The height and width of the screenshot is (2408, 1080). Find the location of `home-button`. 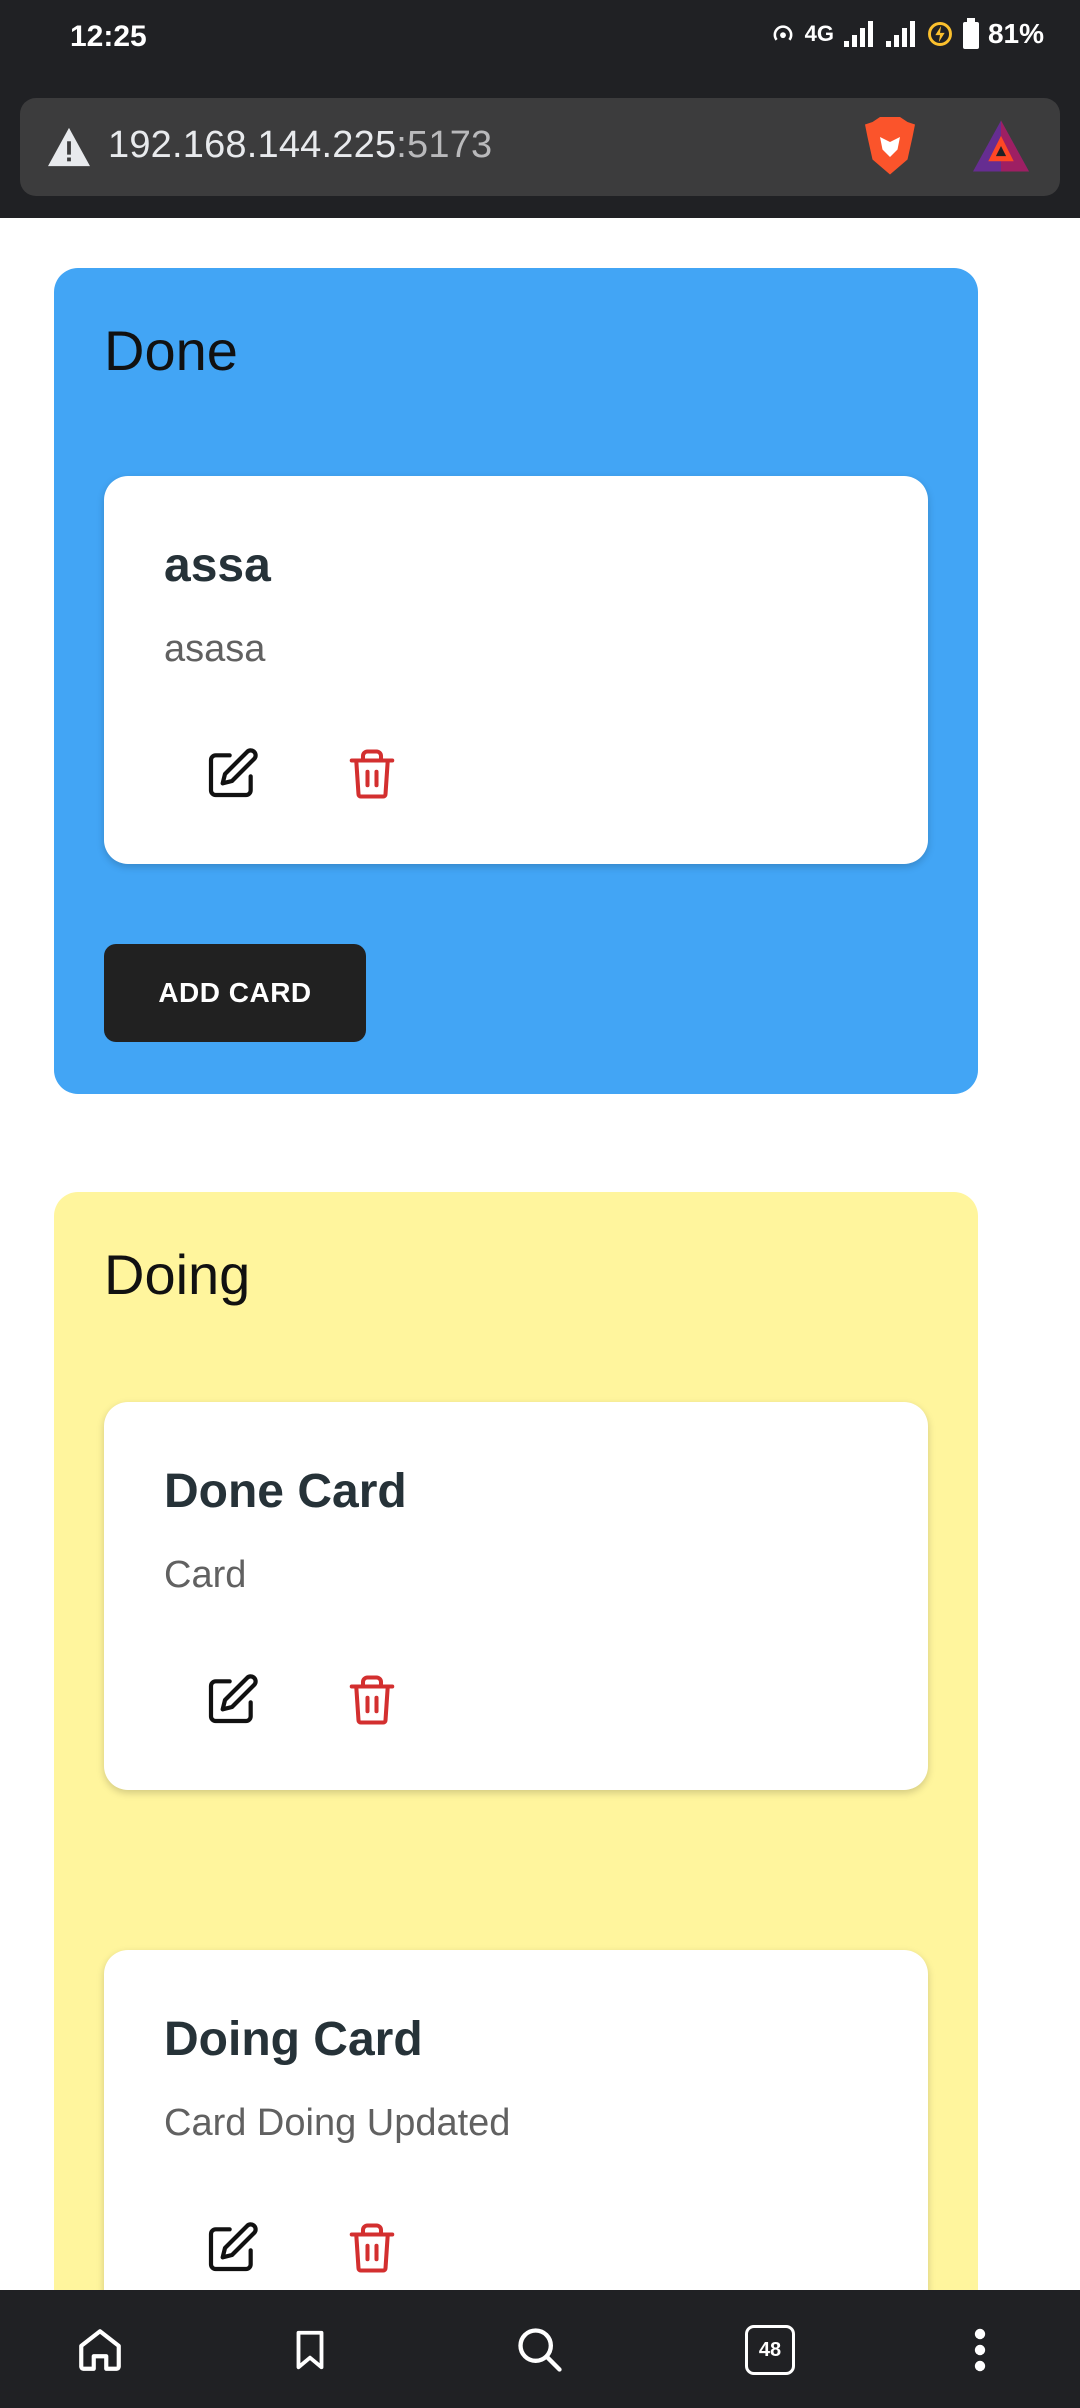

home-button is located at coordinates (100, 2350).